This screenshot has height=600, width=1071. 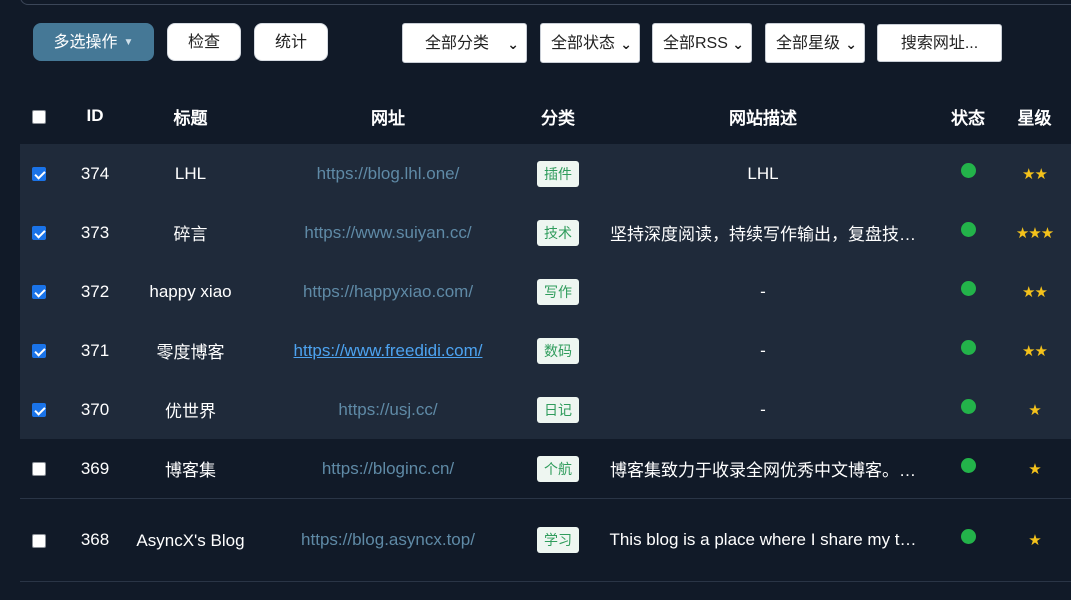 I want to click on stars-select: 全部星级 ⌄, so click(x=815, y=43).